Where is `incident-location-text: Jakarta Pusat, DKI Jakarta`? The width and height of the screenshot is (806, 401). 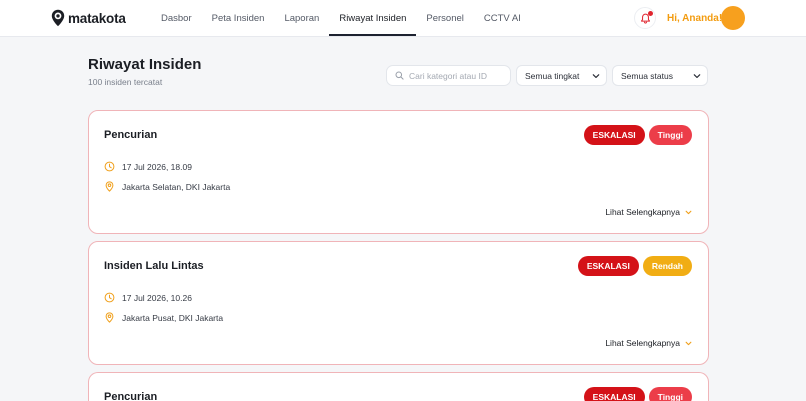 incident-location-text: Jakarta Pusat, DKI Jakarta is located at coordinates (173, 317).